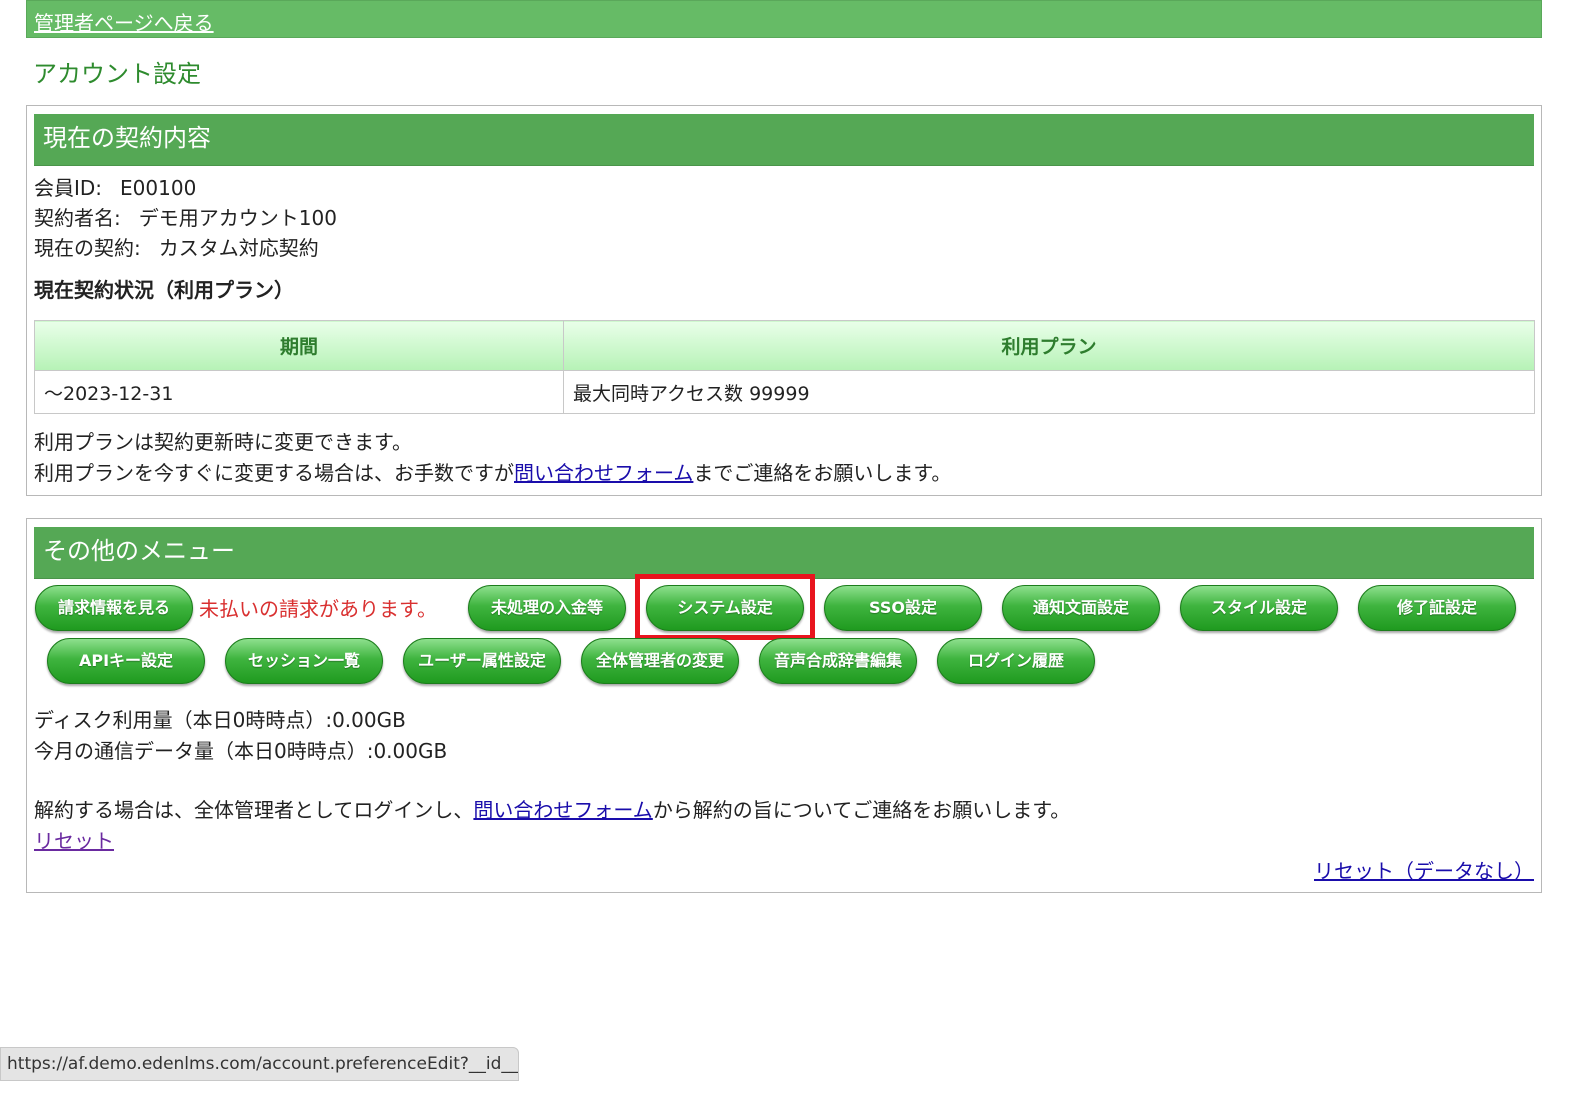 The width and height of the screenshot is (1587, 1094). What do you see at coordinates (603, 473) in the screenshot?
I see `contact-form-link: 問い合わせフォーム` at bounding box center [603, 473].